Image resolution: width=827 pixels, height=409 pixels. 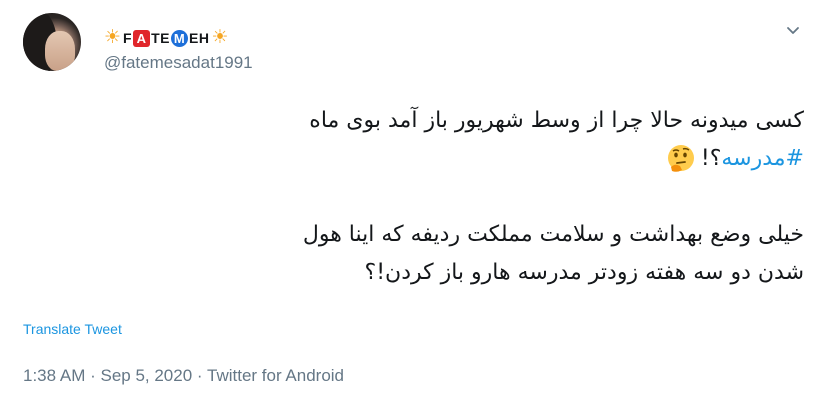 I want to click on thinking-face-icon, so click(x=681, y=159).